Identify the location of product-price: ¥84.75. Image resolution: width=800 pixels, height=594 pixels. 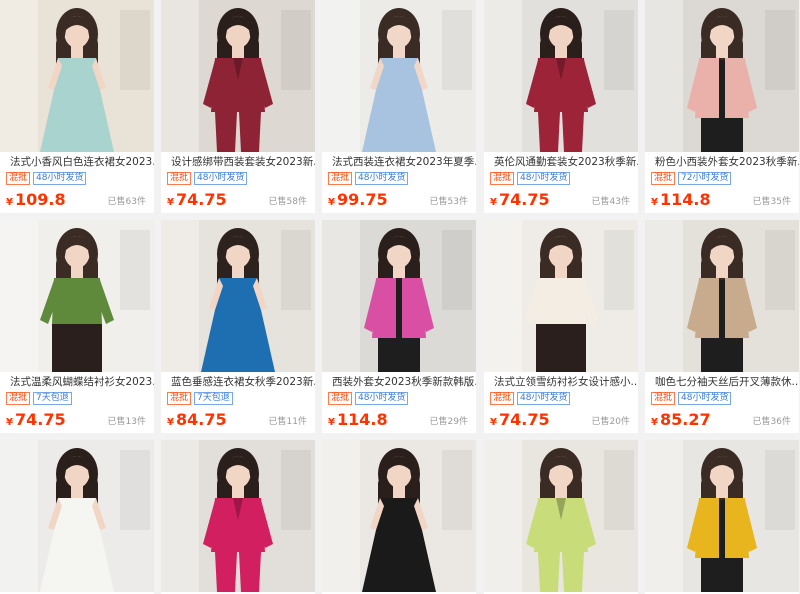
(197, 421).